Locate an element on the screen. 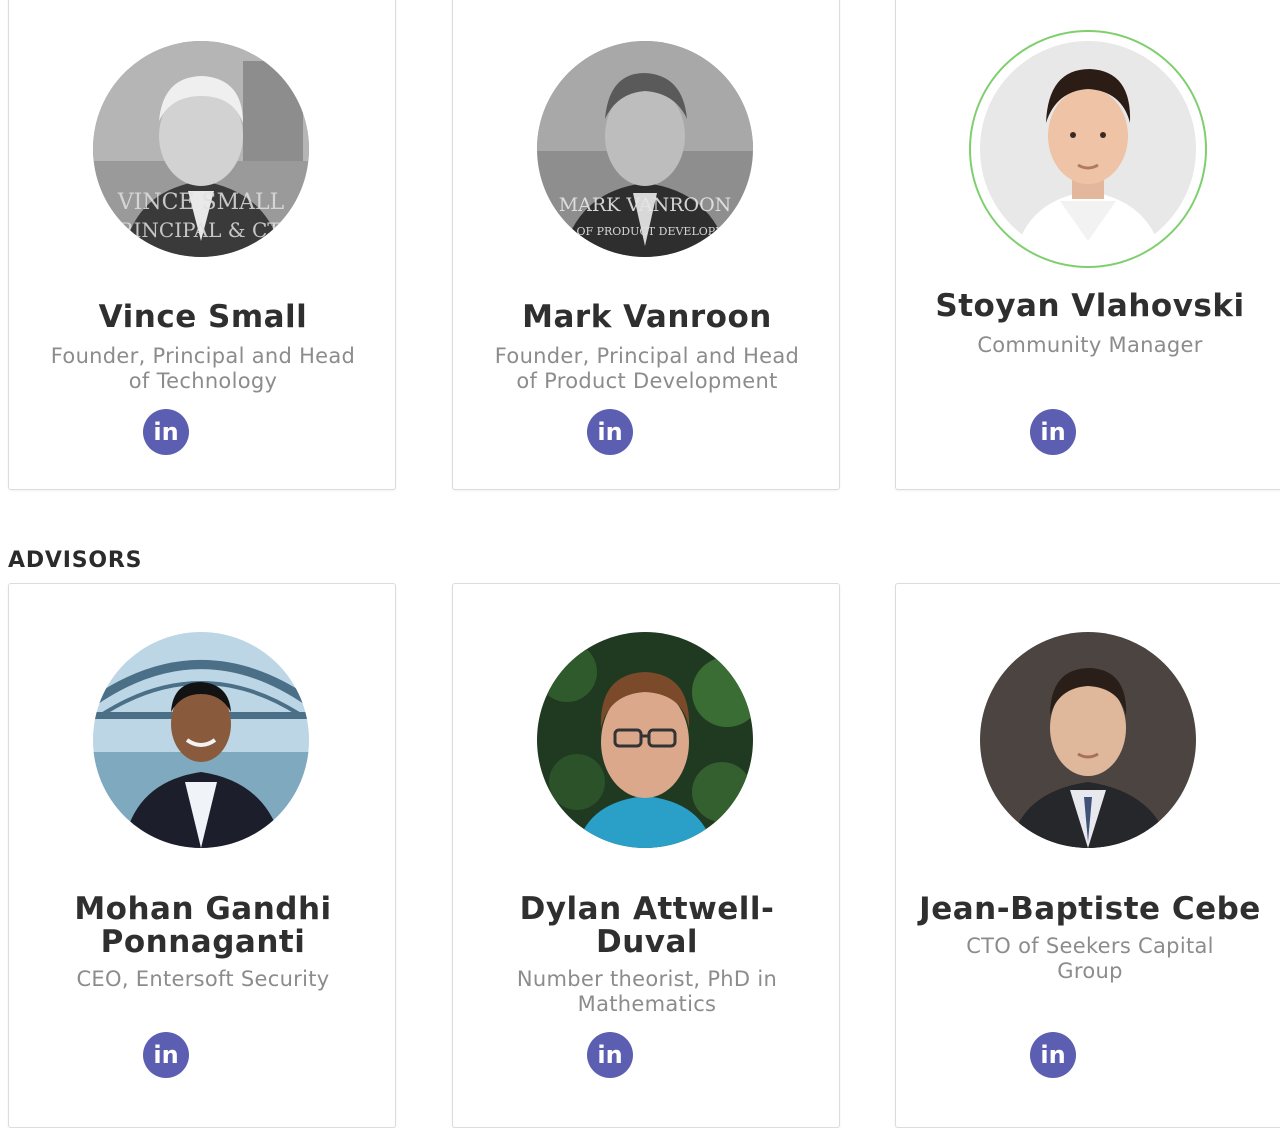  photo-mark-vanroon: MARK VANROON HEAD OF PRODUCT DEVELOPMENT is located at coordinates (645, 149).